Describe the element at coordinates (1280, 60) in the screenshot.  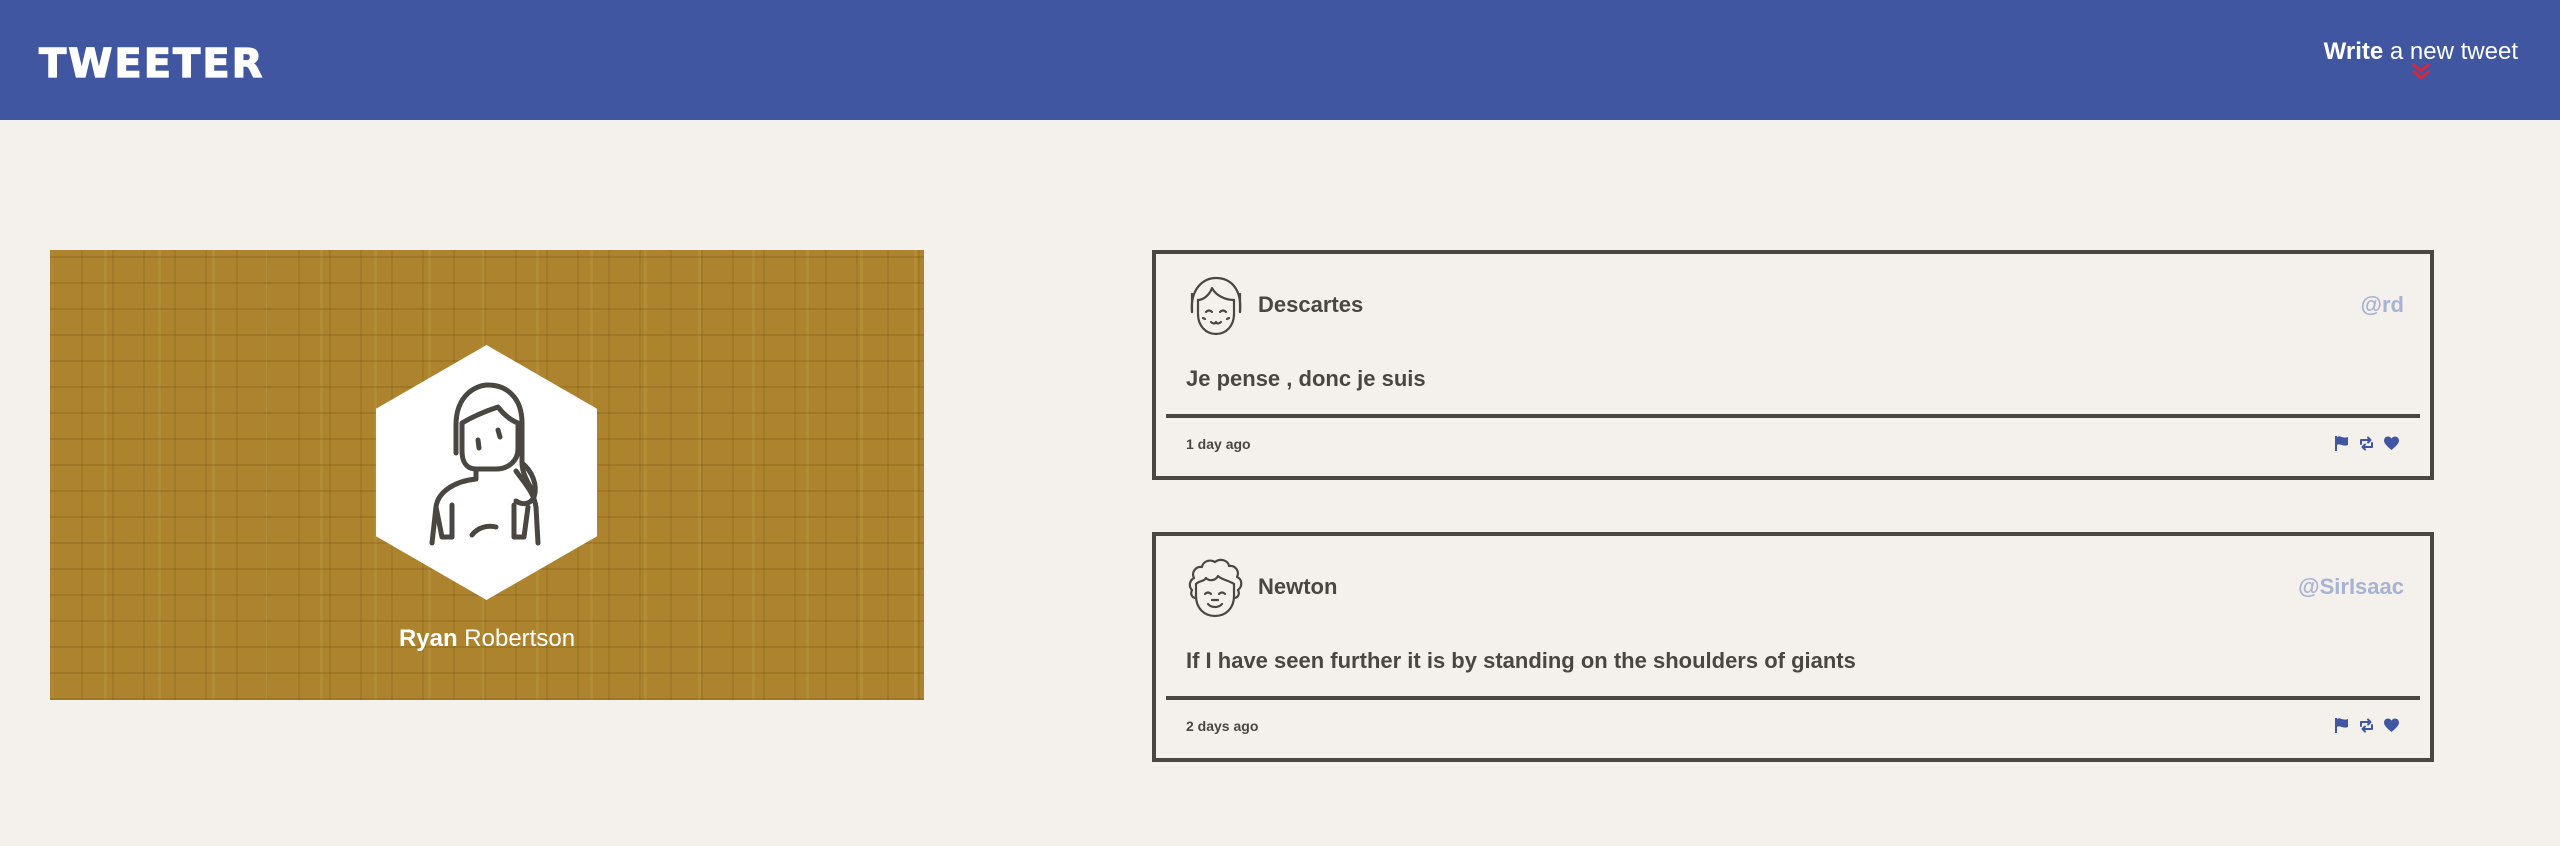
I see `navbar: TWEETER Write a new tweet` at that location.